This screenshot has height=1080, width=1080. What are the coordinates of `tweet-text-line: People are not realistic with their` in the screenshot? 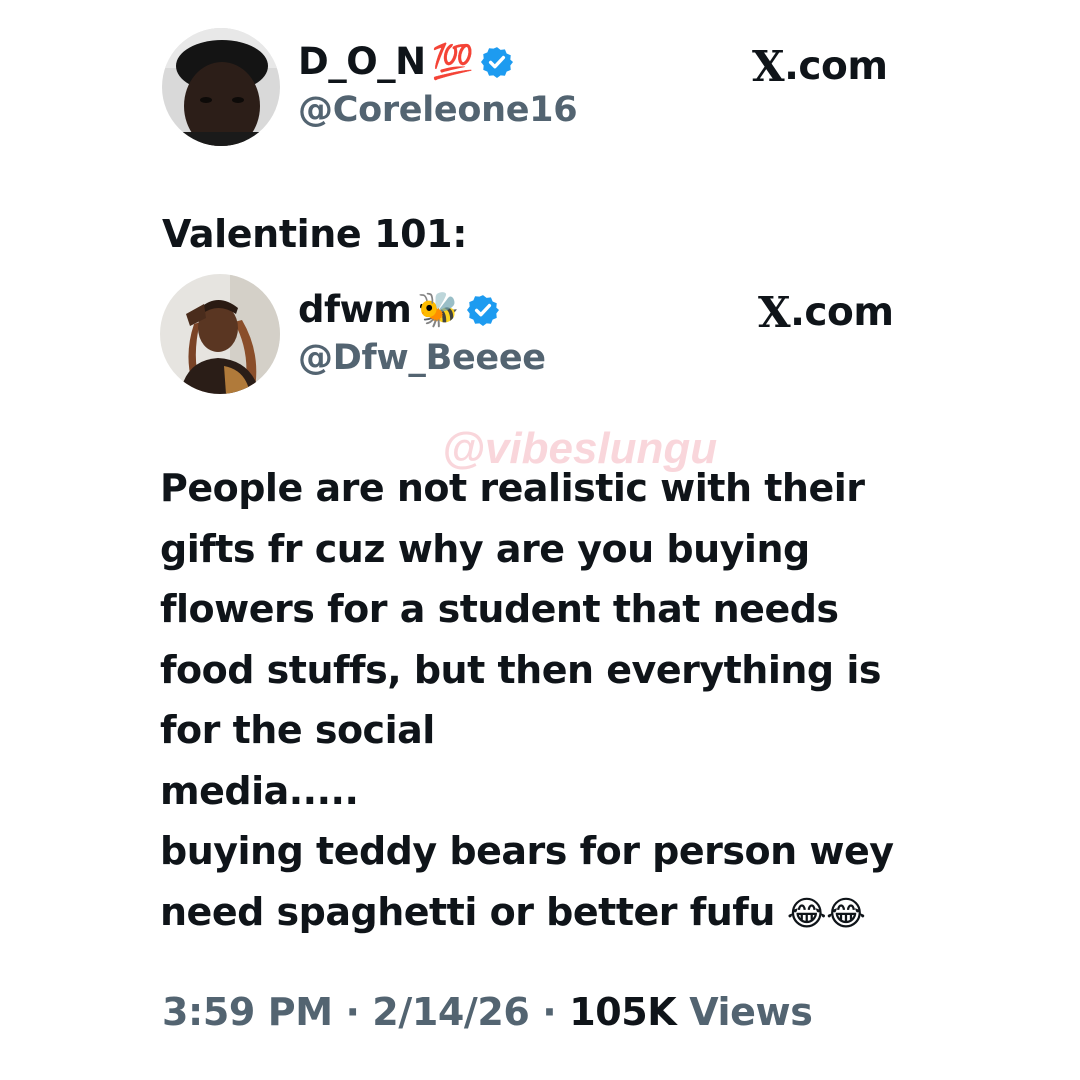 It's located at (512, 488).